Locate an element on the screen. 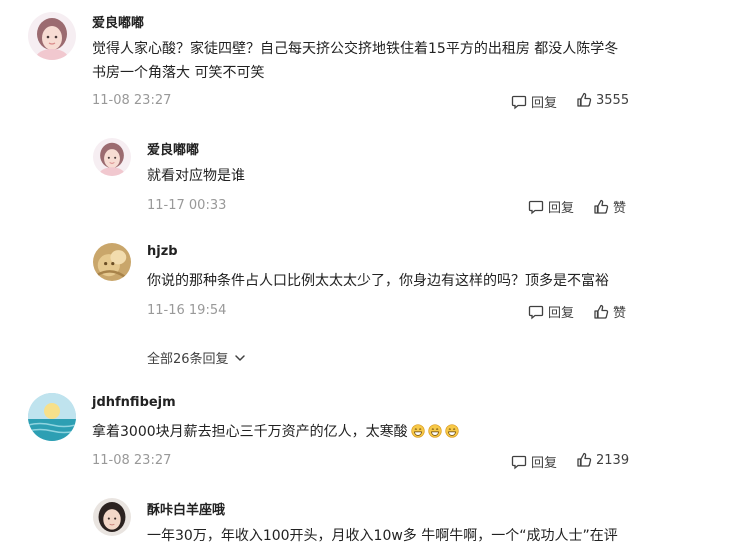 The image size is (739, 552). like-count: 2139 is located at coordinates (613, 460).